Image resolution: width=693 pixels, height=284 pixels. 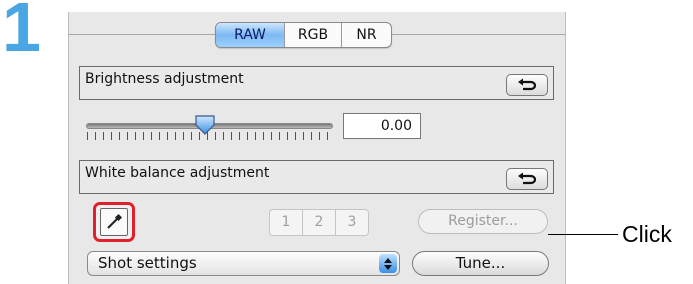 What do you see at coordinates (316, 83) in the screenshot?
I see `brightness-group: Brightness adjustment` at bounding box center [316, 83].